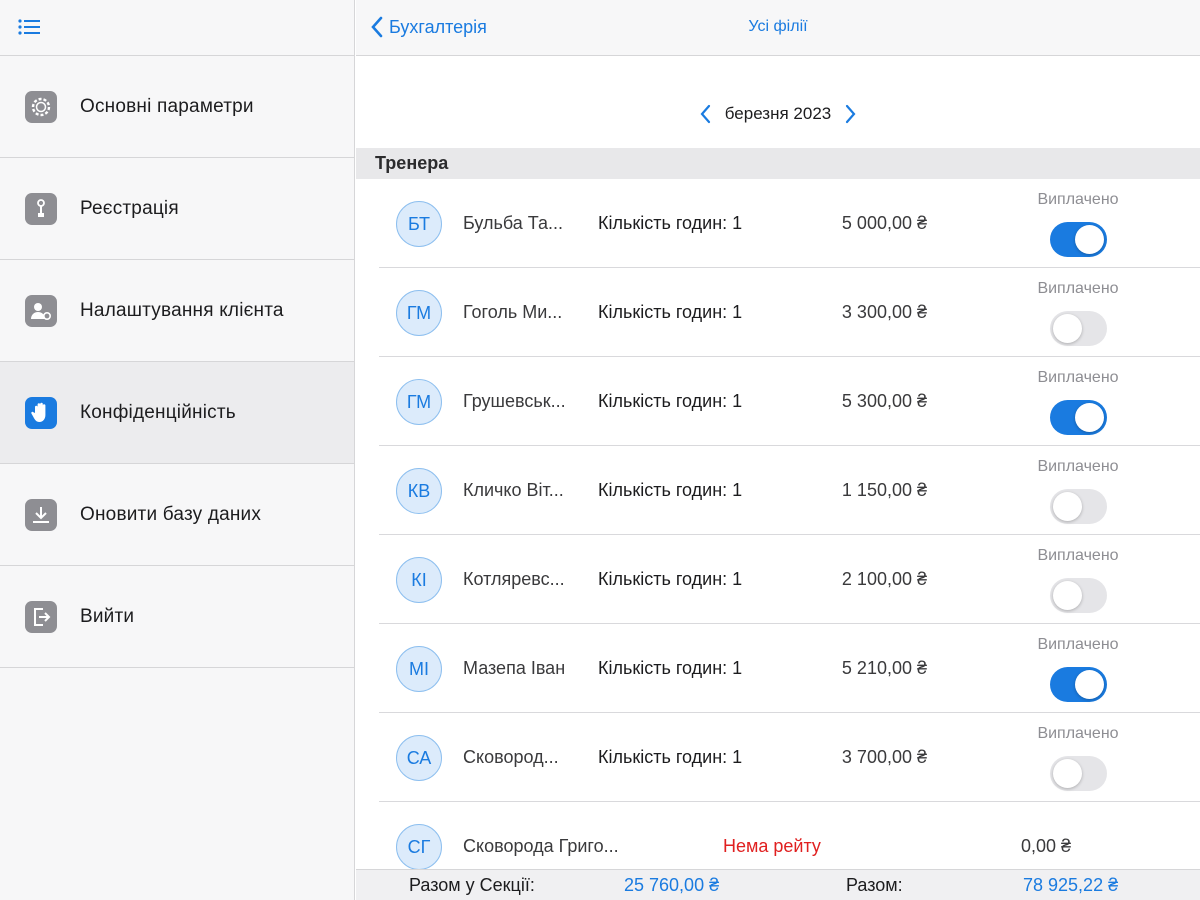 The image size is (1200, 900). I want to click on no-rate-status: Нема рейту, so click(772, 846).